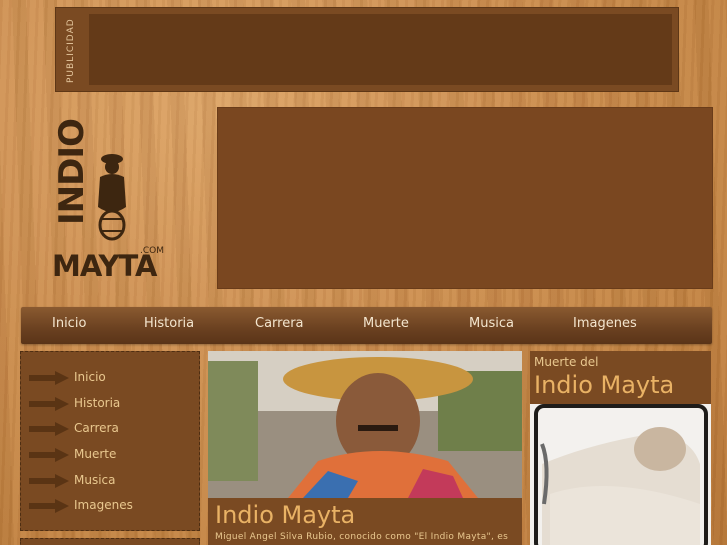  I want to click on nav-item-historia: Historia, so click(169, 325).